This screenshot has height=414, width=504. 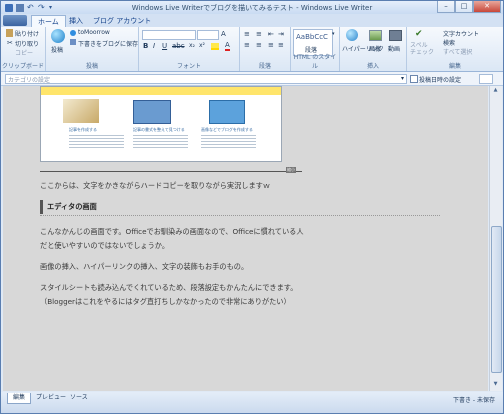 I want to click on scissors-icon: ✂, so click(x=10, y=43).